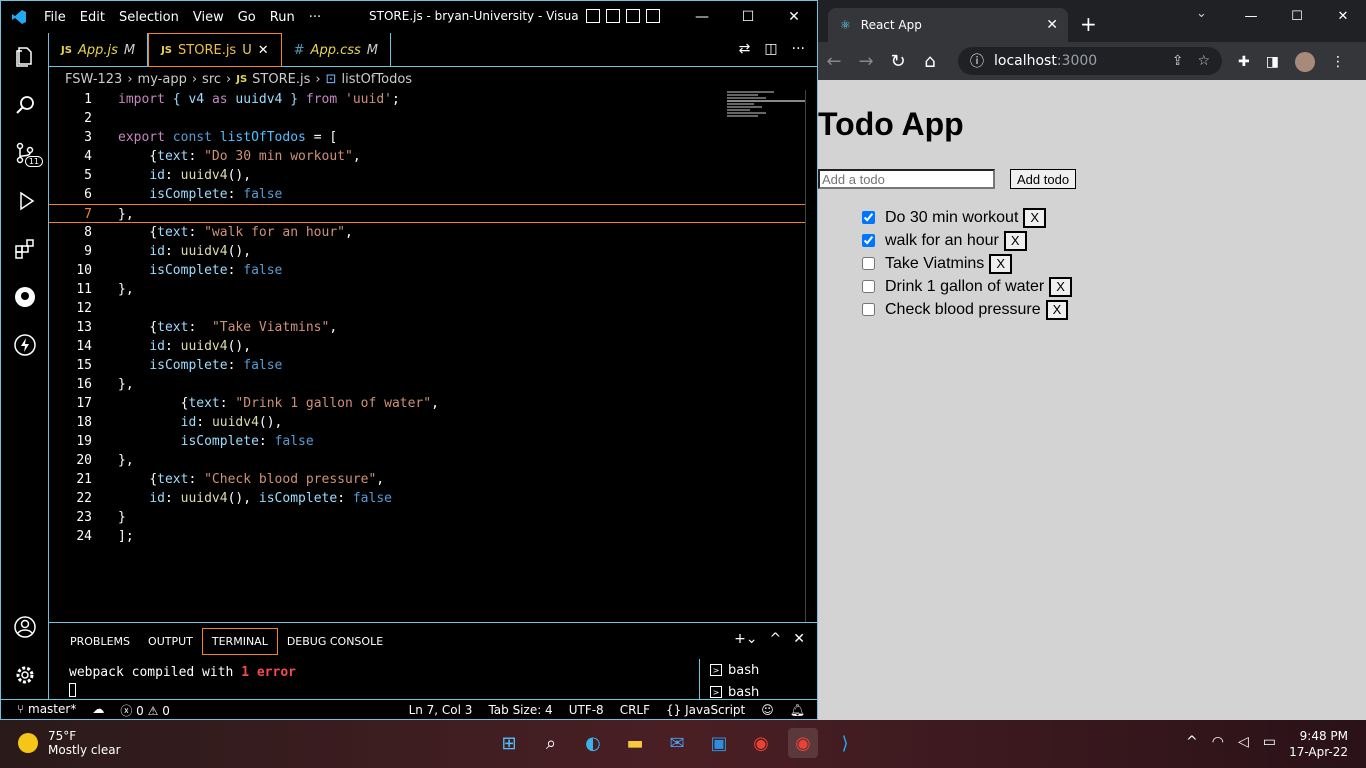  I want to click on run-debug-icon, so click(25, 201).